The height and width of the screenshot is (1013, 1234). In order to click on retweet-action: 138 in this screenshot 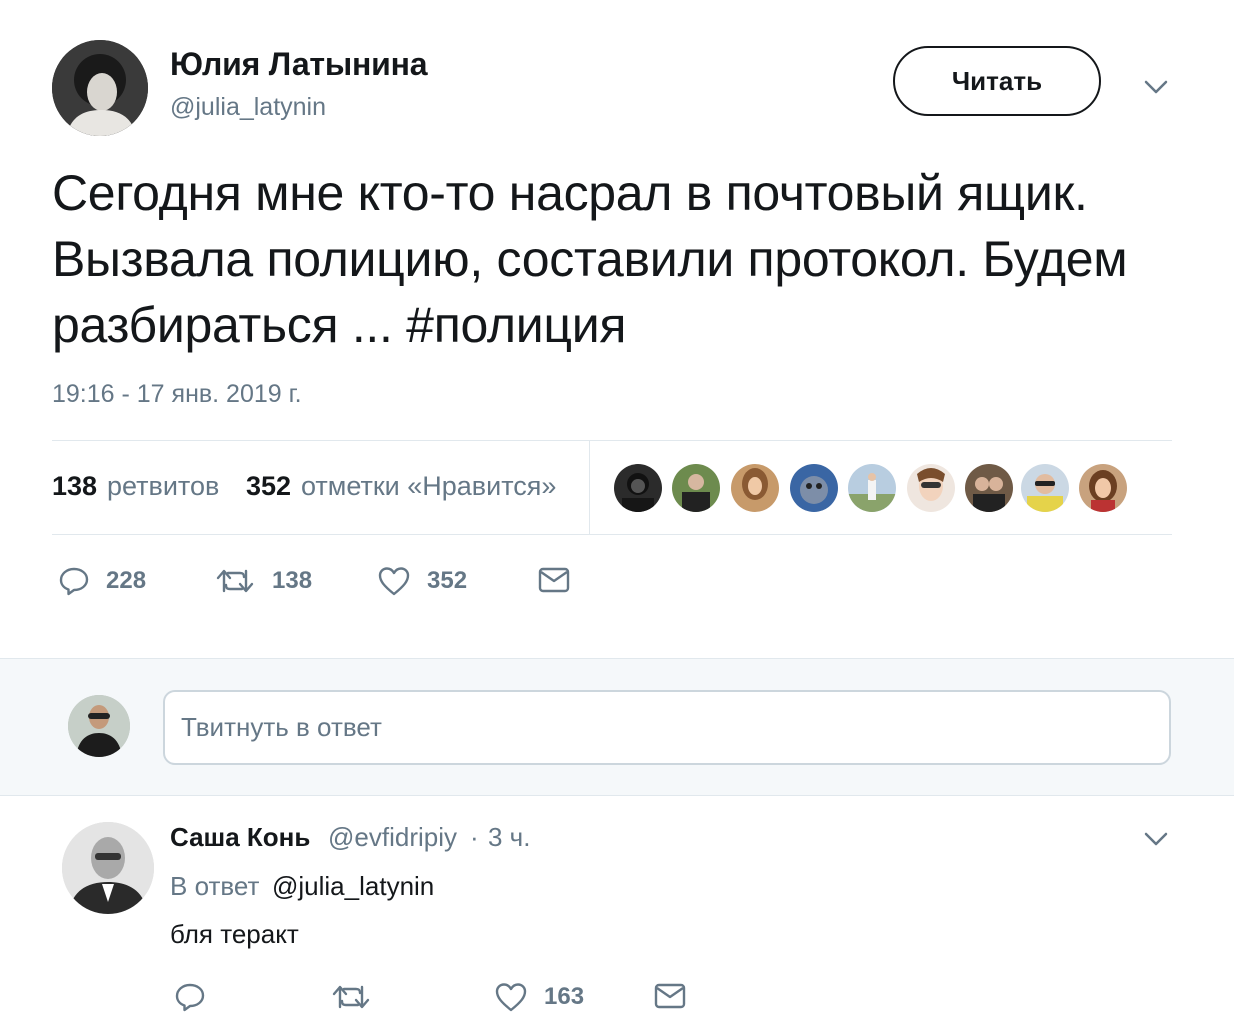, I will do `click(263, 581)`.